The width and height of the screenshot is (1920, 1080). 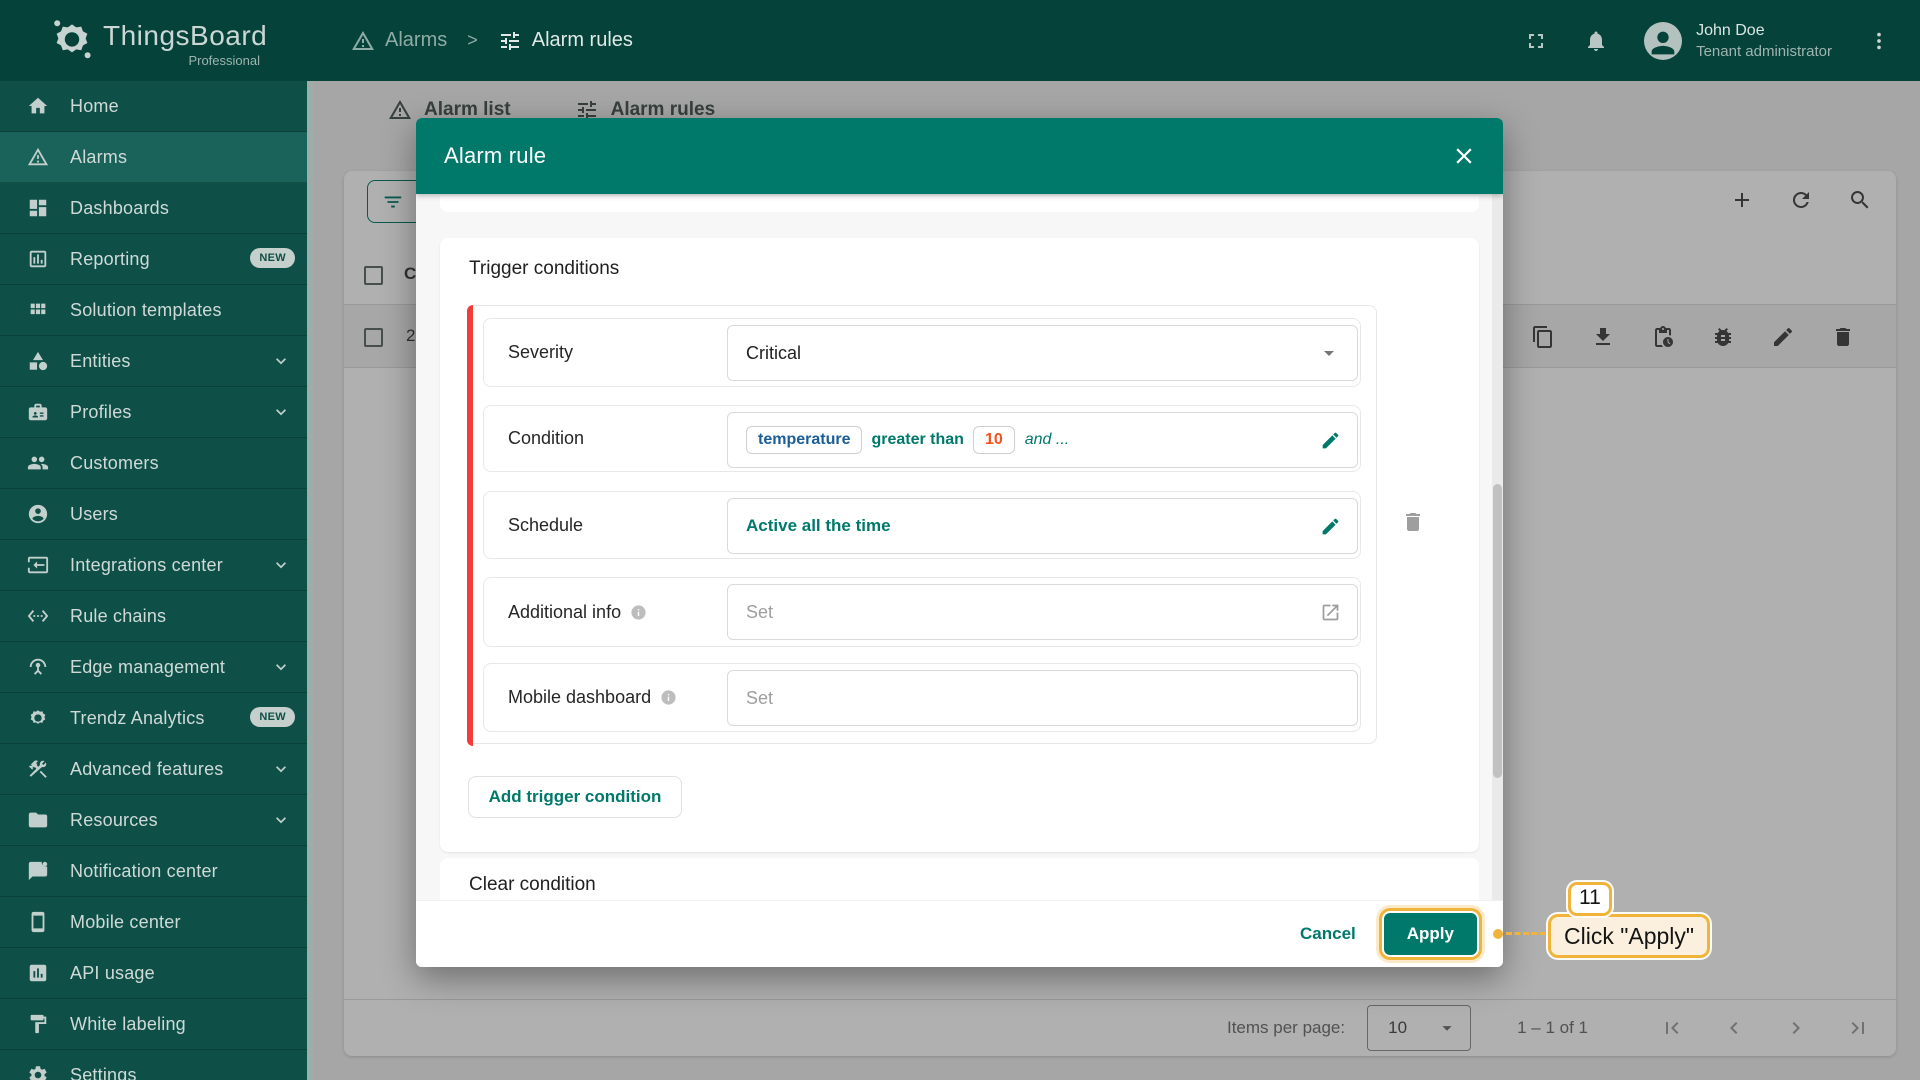 I want to click on additional-info-field: Set, so click(x=1042, y=612).